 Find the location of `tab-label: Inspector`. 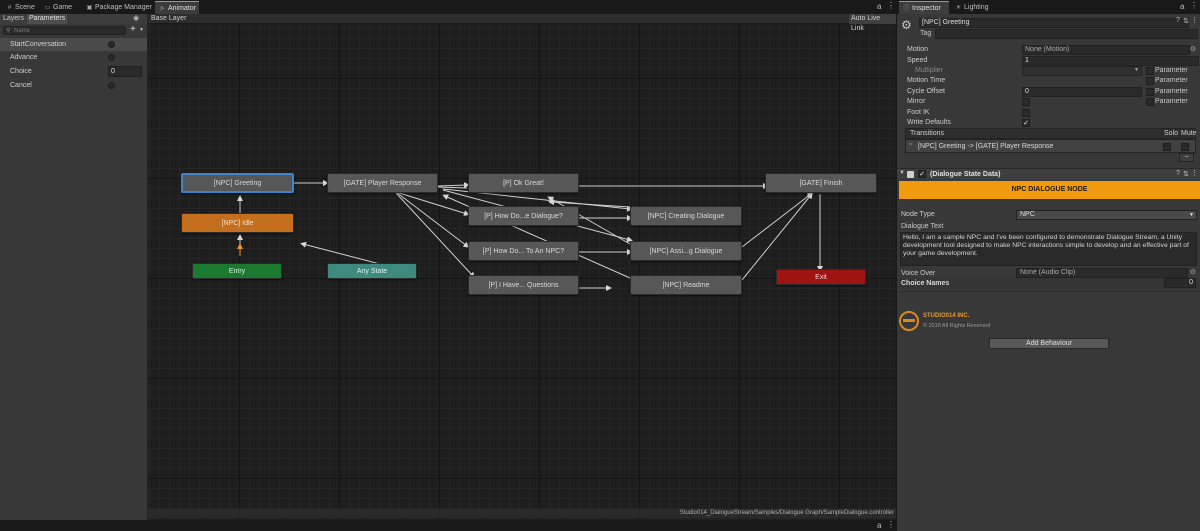

tab-label: Inspector is located at coordinates (926, 8).